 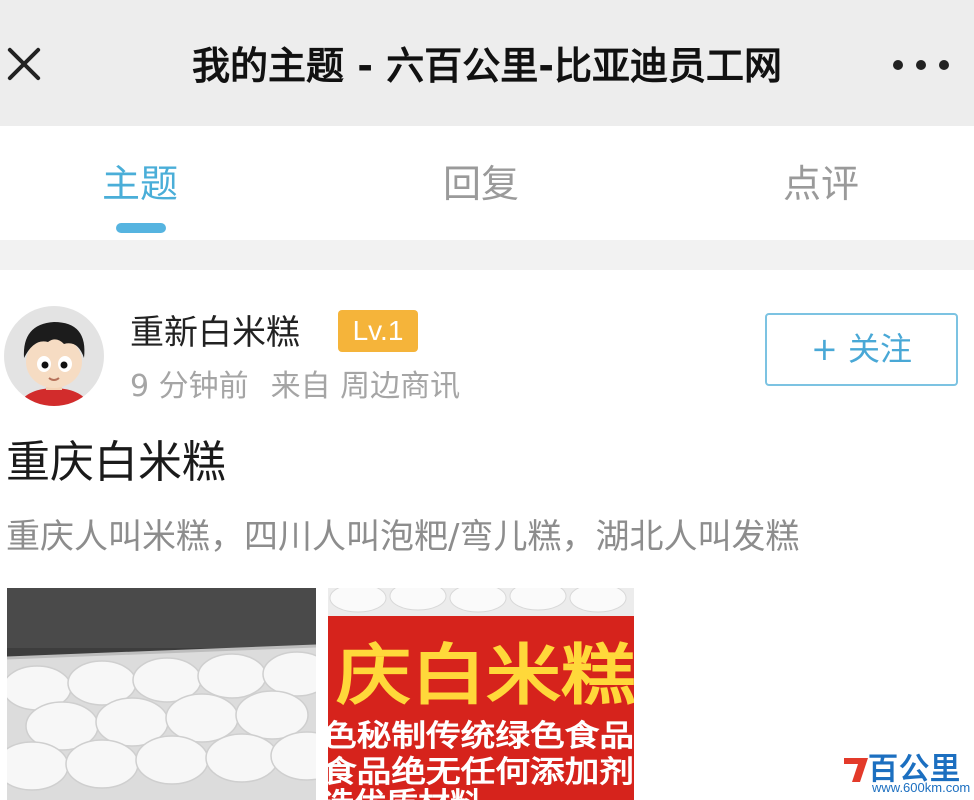 I want to click on author-name: 重新白米糕, so click(x=215, y=333).